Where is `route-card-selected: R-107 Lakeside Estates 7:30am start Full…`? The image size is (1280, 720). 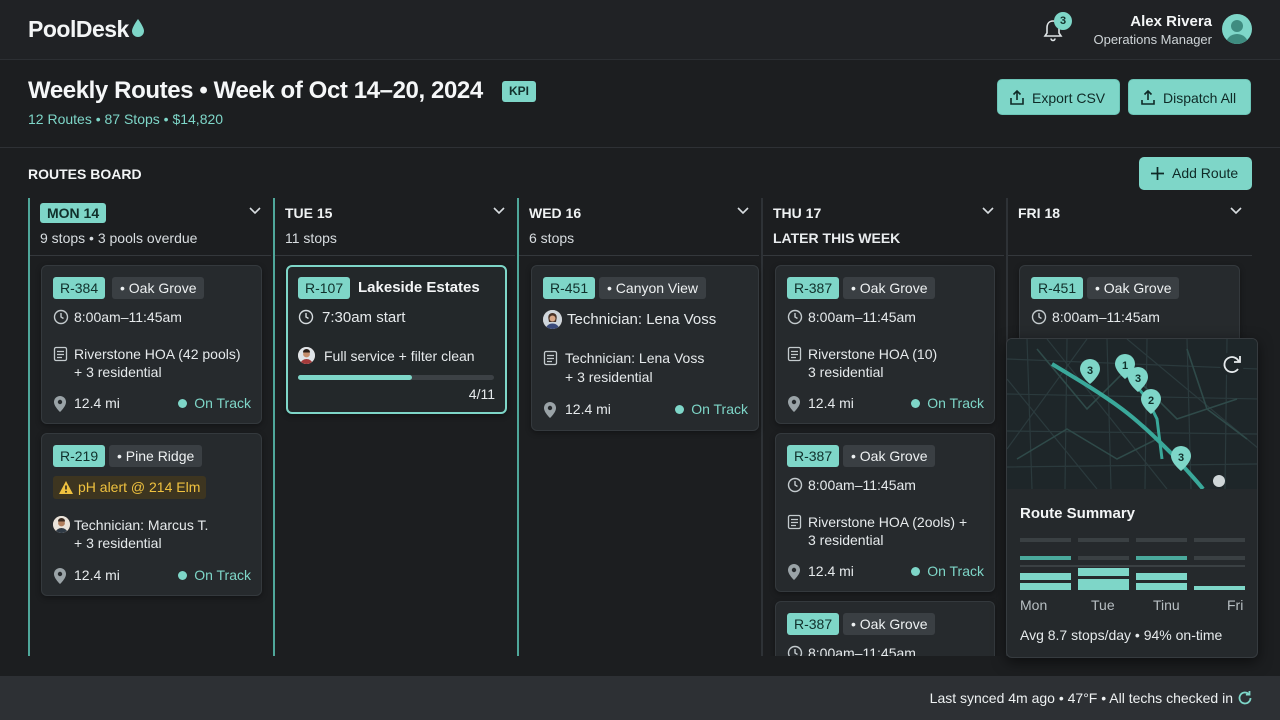
route-card-selected: R-107 Lakeside Estates 7:30am start Full… is located at coordinates (396, 339).